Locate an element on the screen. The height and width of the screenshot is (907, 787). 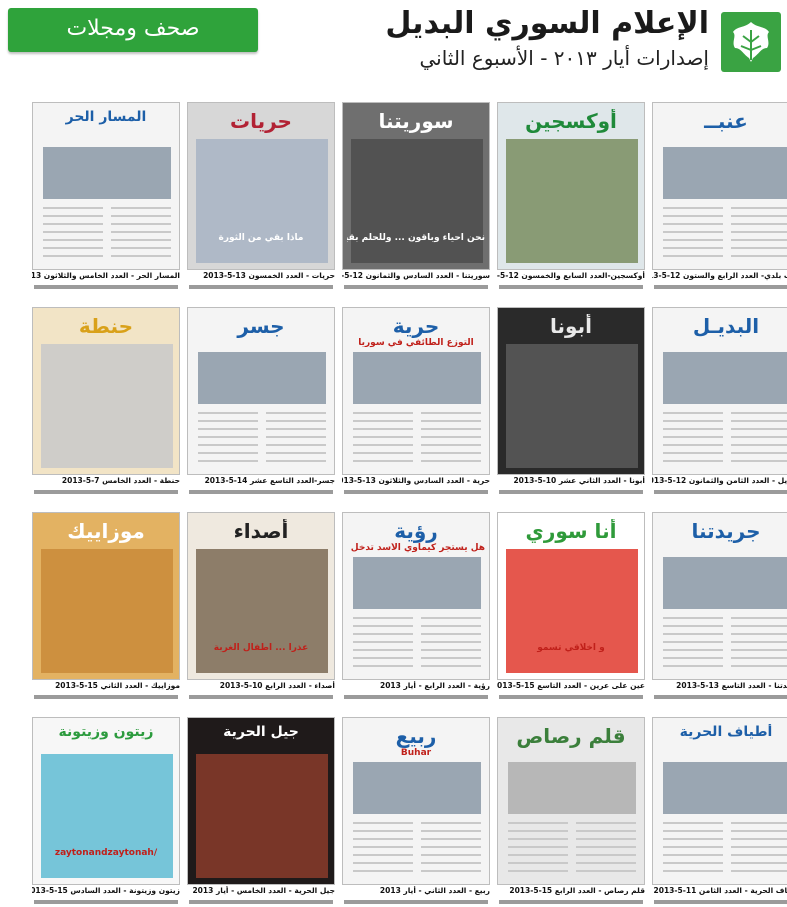
cover-caption: جريدتنا - العدد التاسع 13-5-2013 is located at coordinates (719, 687).